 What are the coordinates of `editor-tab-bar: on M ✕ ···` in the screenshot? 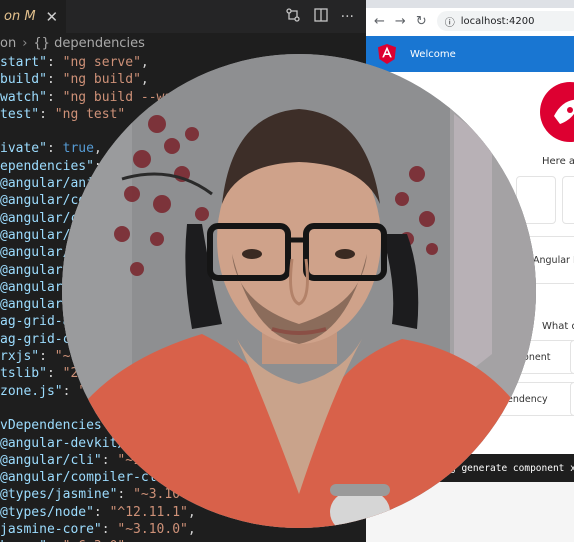 It's located at (183, 16).